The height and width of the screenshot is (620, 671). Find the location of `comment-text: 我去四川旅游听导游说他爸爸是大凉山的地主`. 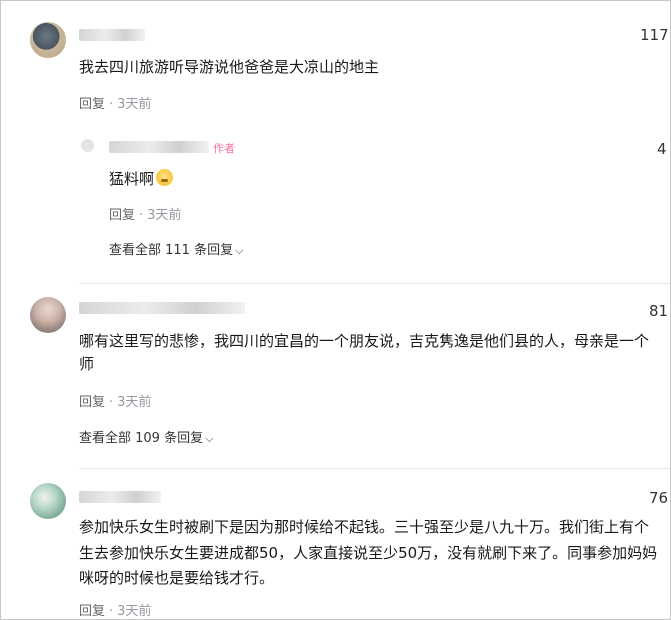

comment-text: 我去四川旅游听导游说他爸爸是大凉山的地主 is located at coordinates (229, 67).